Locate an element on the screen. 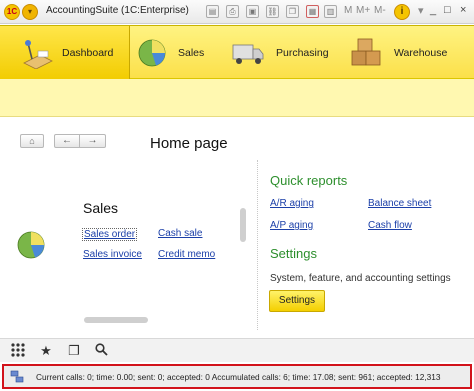 This screenshot has width=474, height=391. history-icon: ❐ is located at coordinates (74, 351).